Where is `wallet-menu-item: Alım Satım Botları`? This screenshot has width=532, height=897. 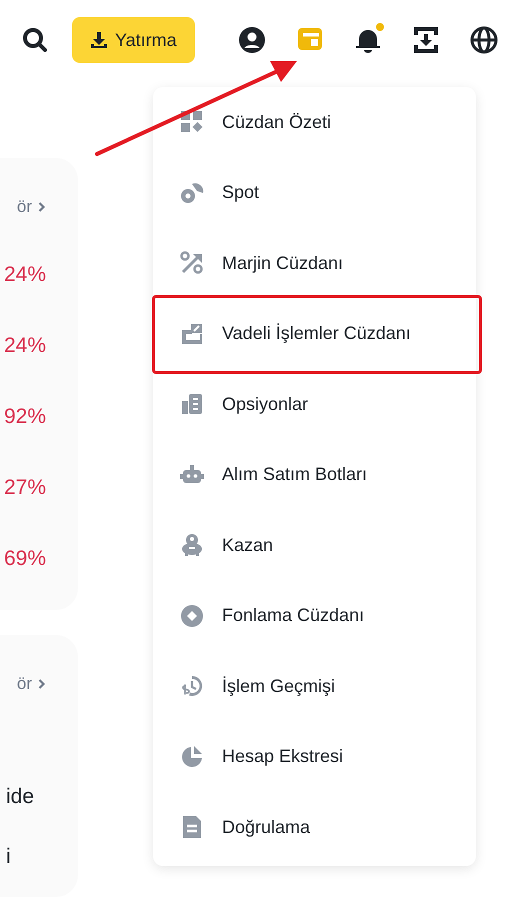 wallet-menu-item: Alım Satım Botları is located at coordinates (314, 475).